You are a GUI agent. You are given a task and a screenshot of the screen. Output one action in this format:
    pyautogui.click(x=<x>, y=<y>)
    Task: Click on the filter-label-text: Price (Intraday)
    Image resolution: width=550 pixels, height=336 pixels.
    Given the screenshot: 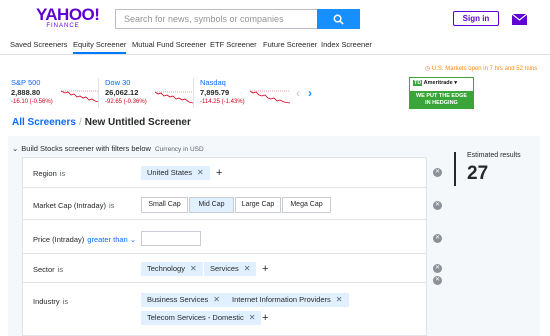 What is the action you would take?
    pyautogui.click(x=59, y=239)
    